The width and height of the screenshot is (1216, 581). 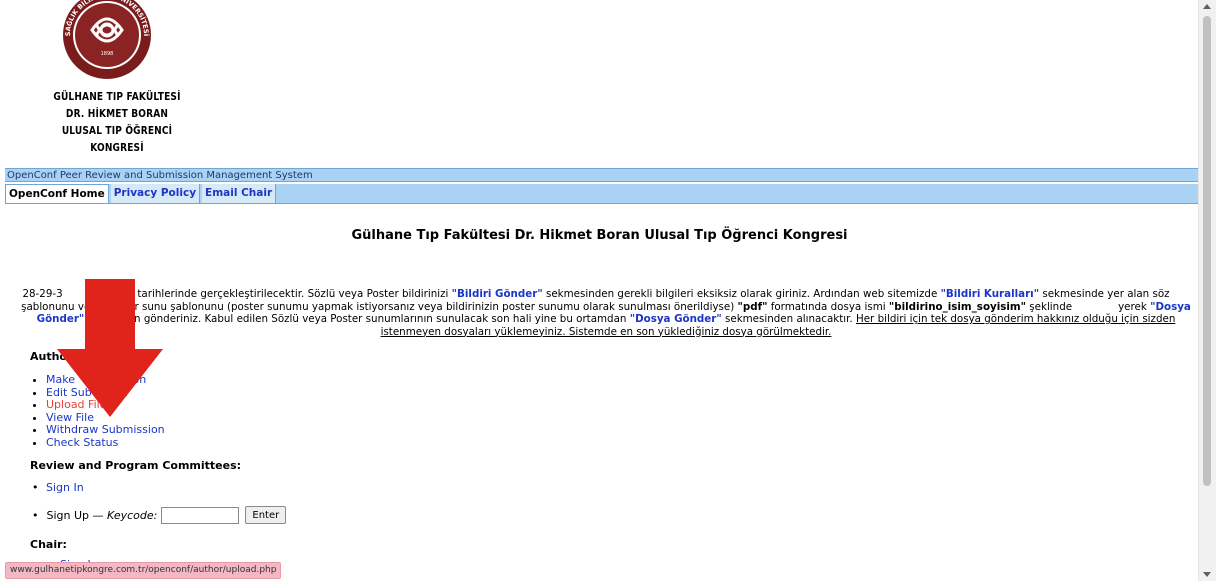 I want to click on keycode-label: Keycode:, so click(x=132, y=515).